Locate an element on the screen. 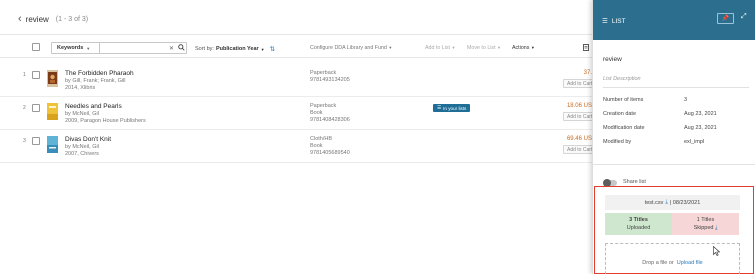 The width and height of the screenshot is (755, 274). uploaded-label: Uploaded is located at coordinates (638, 228).